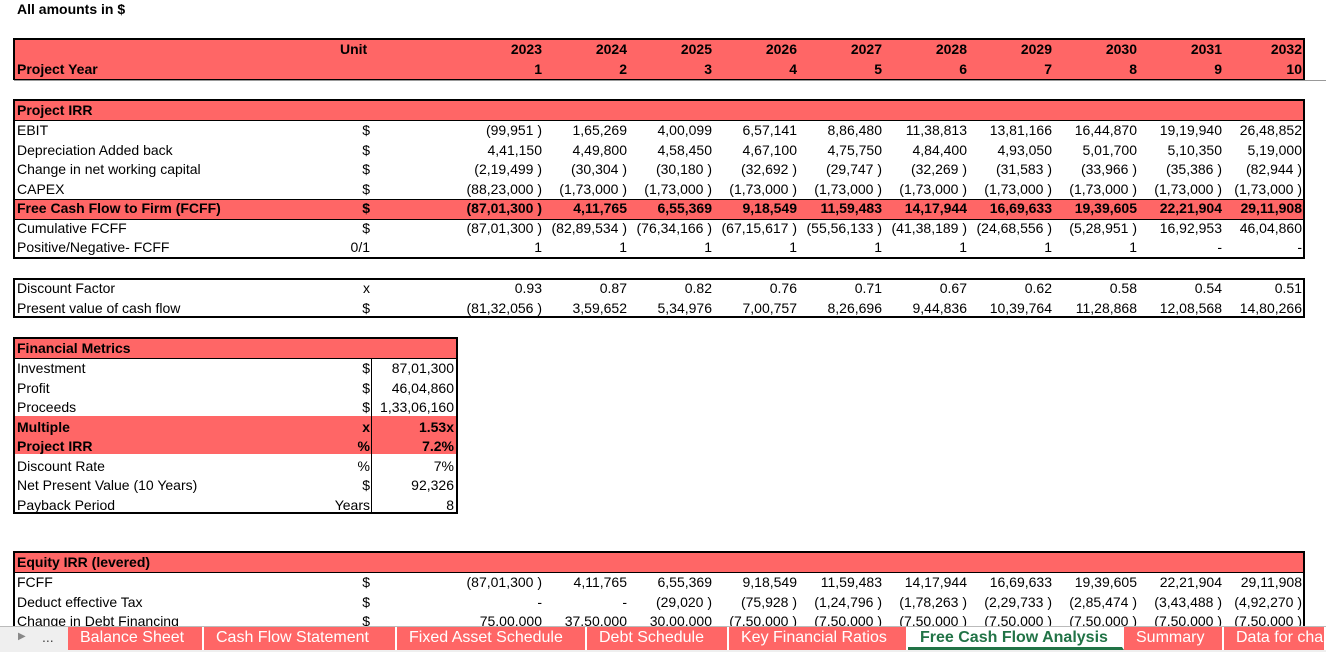  Describe the element at coordinates (230, 407) in the screenshot. I see `metric-row: Proceeds $1,33,06,160` at that location.